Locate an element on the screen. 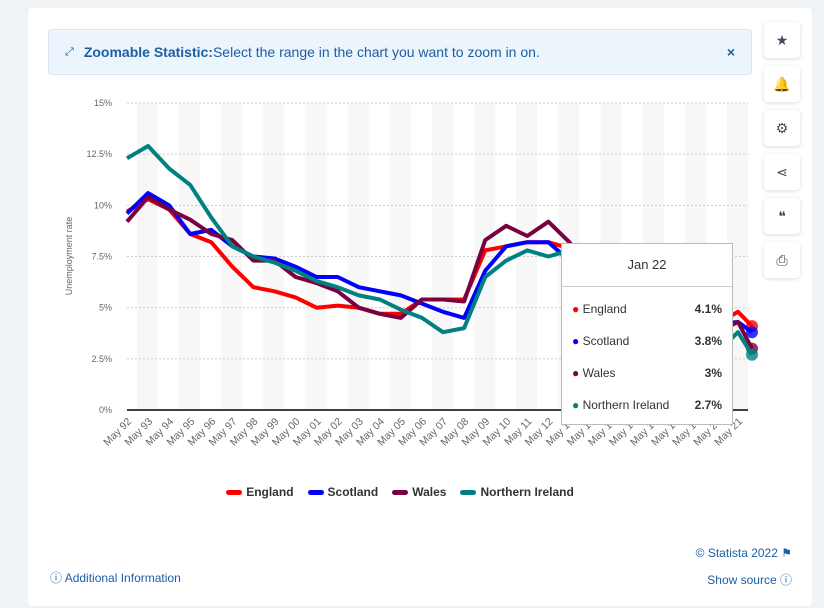  tooltip-row: ● Scotland 3.8% is located at coordinates (647, 341).